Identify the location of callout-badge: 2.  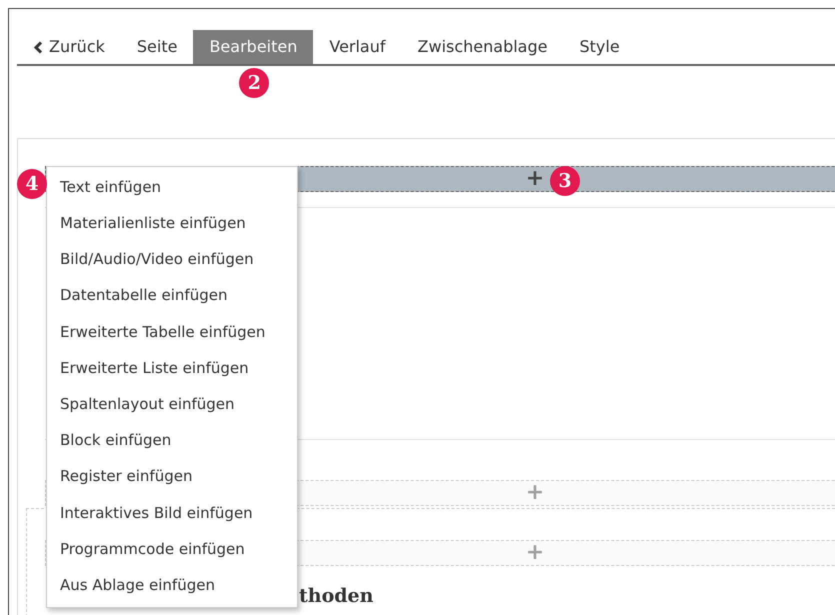
(254, 83).